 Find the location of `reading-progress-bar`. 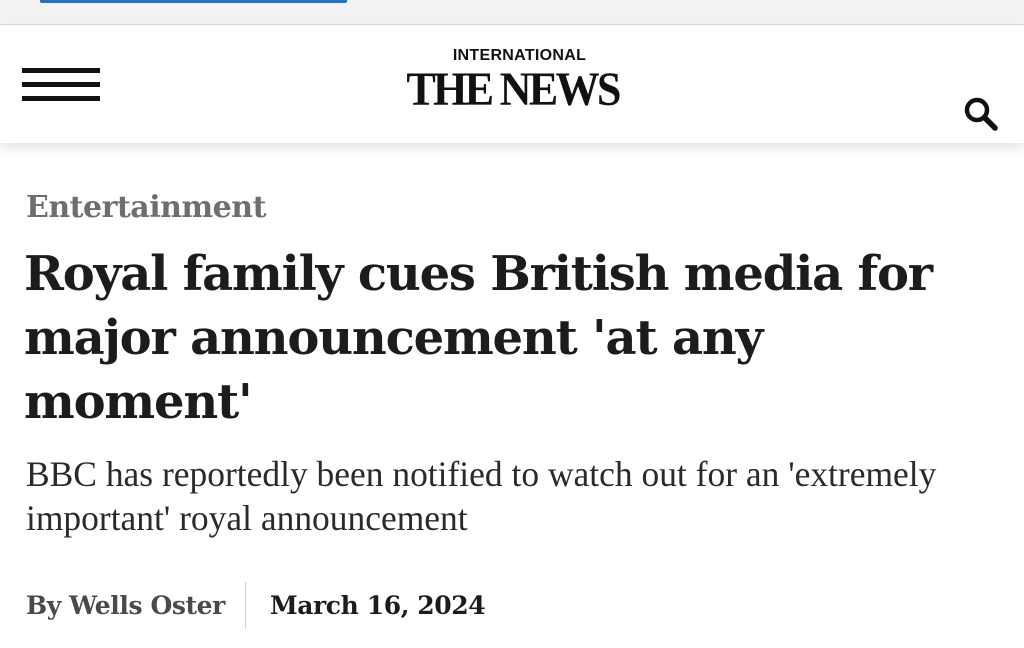

reading-progress-bar is located at coordinates (193, 1).